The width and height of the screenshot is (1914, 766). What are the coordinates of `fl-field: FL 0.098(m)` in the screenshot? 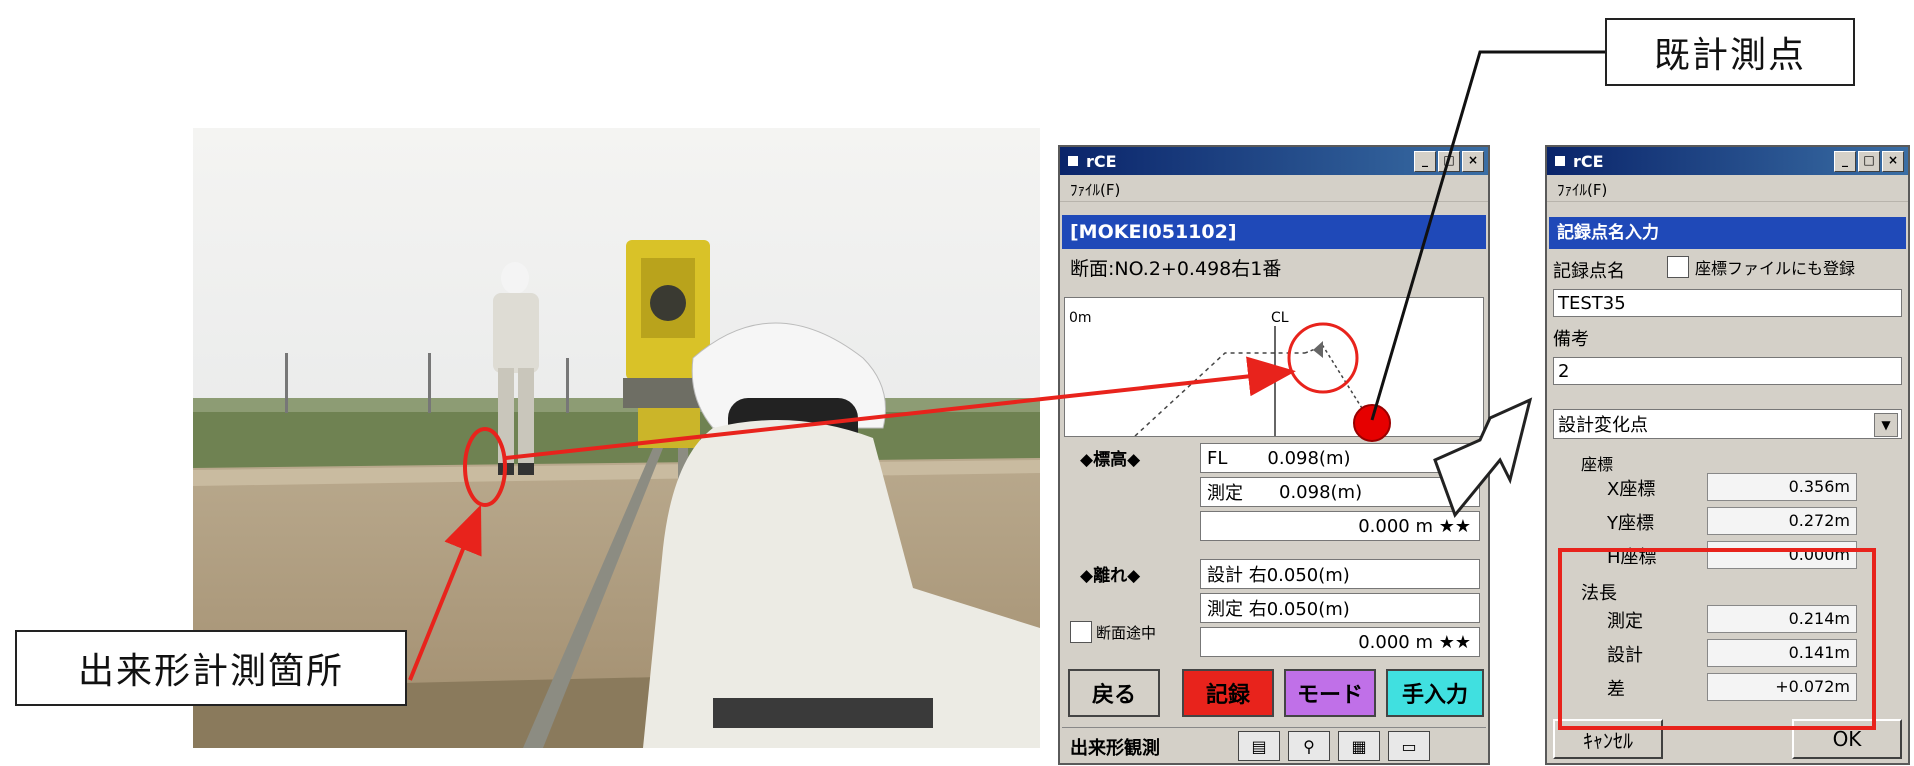 It's located at (1340, 458).